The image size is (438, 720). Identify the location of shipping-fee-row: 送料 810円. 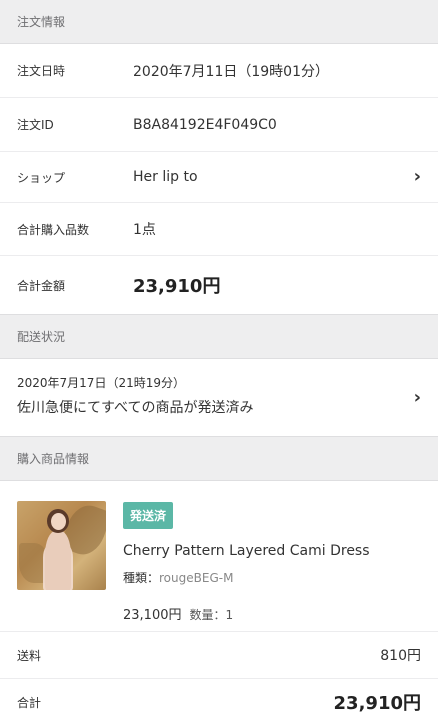
(219, 654).